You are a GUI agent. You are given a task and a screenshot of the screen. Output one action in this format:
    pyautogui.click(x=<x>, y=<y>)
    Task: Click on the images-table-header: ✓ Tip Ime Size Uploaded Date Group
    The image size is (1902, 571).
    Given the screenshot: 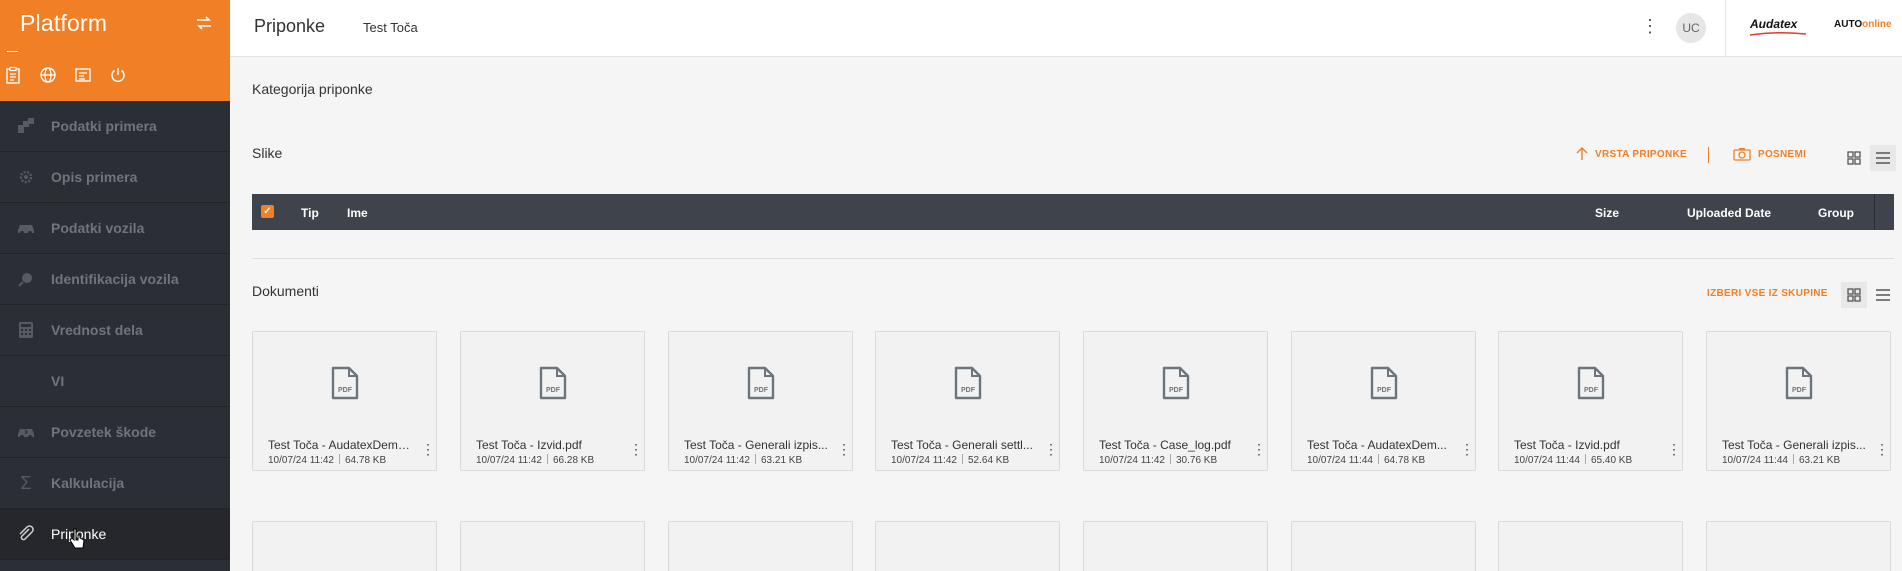 What is the action you would take?
    pyautogui.click(x=1073, y=212)
    